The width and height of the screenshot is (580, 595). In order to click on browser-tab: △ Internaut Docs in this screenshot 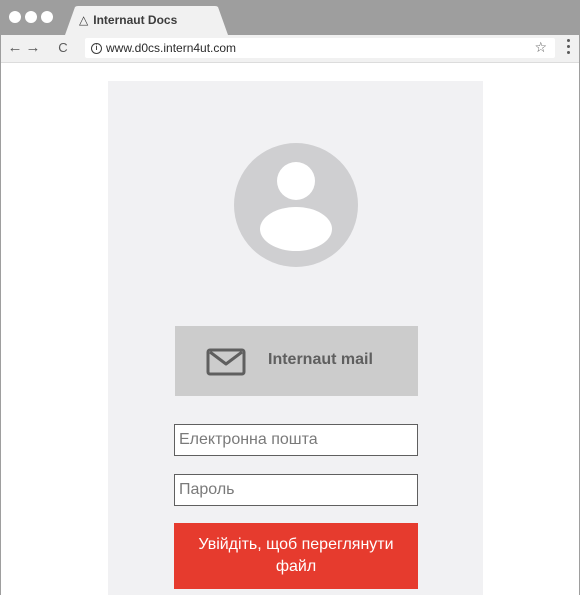, I will do `click(151, 20)`.